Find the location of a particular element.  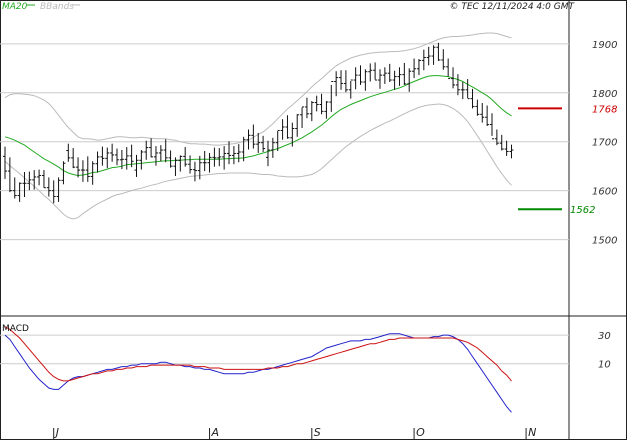

x-tick-label: O is located at coordinates (420, 432).